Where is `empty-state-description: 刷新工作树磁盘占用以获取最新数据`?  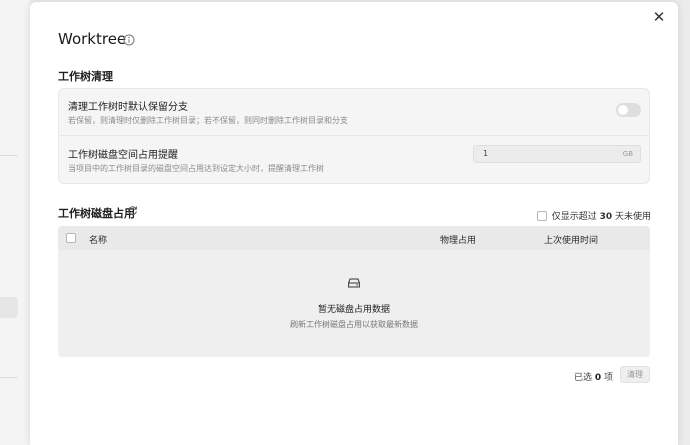
empty-state-description: 刷新工作树磁盘占用以获取最新数据 is located at coordinates (354, 324).